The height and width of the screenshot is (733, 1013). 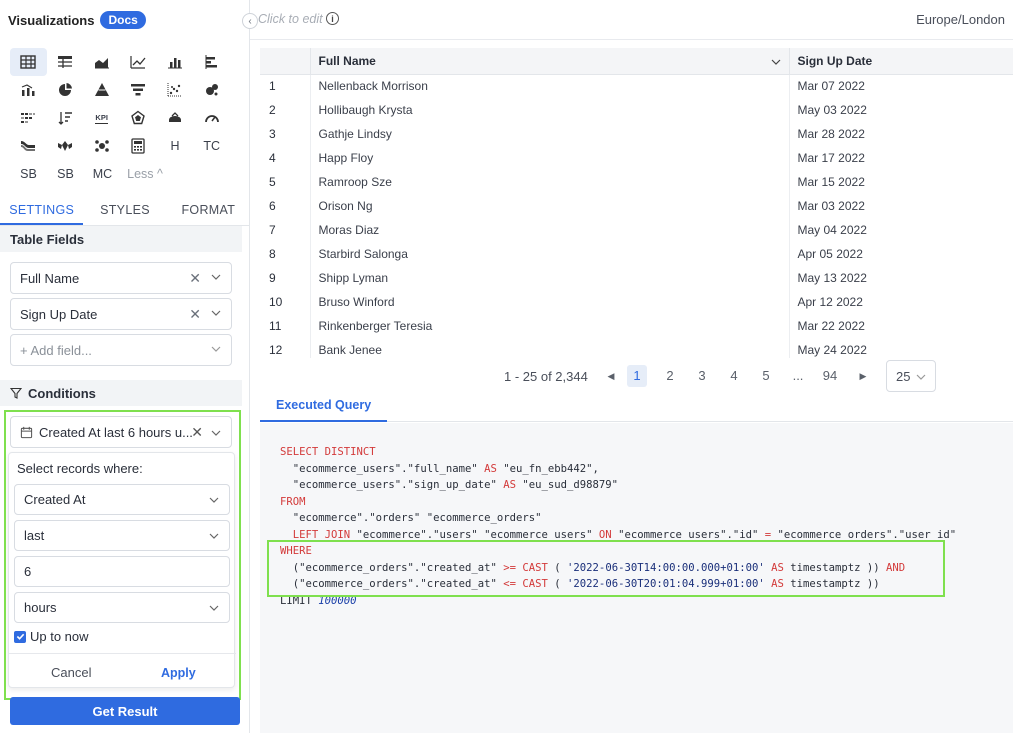 What do you see at coordinates (636, 326) in the screenshot?
I see `table-row: 11 Rinkenberger Teresia Mar 22 2022` at bounding box center [636, 326].